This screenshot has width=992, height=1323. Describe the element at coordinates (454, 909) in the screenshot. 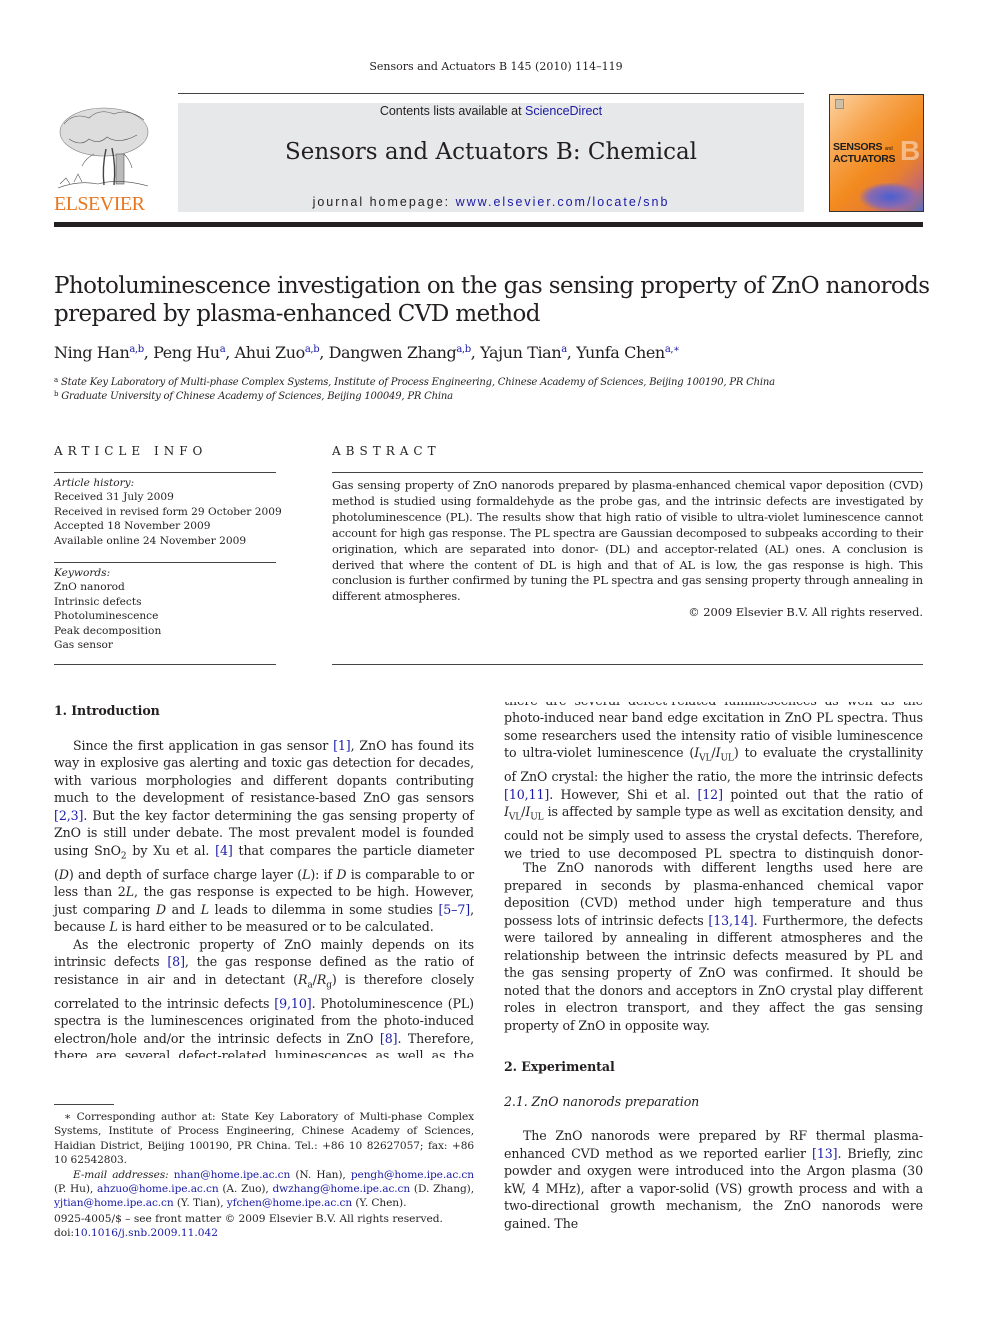

I see `citation-link: [5–7]` at that location.